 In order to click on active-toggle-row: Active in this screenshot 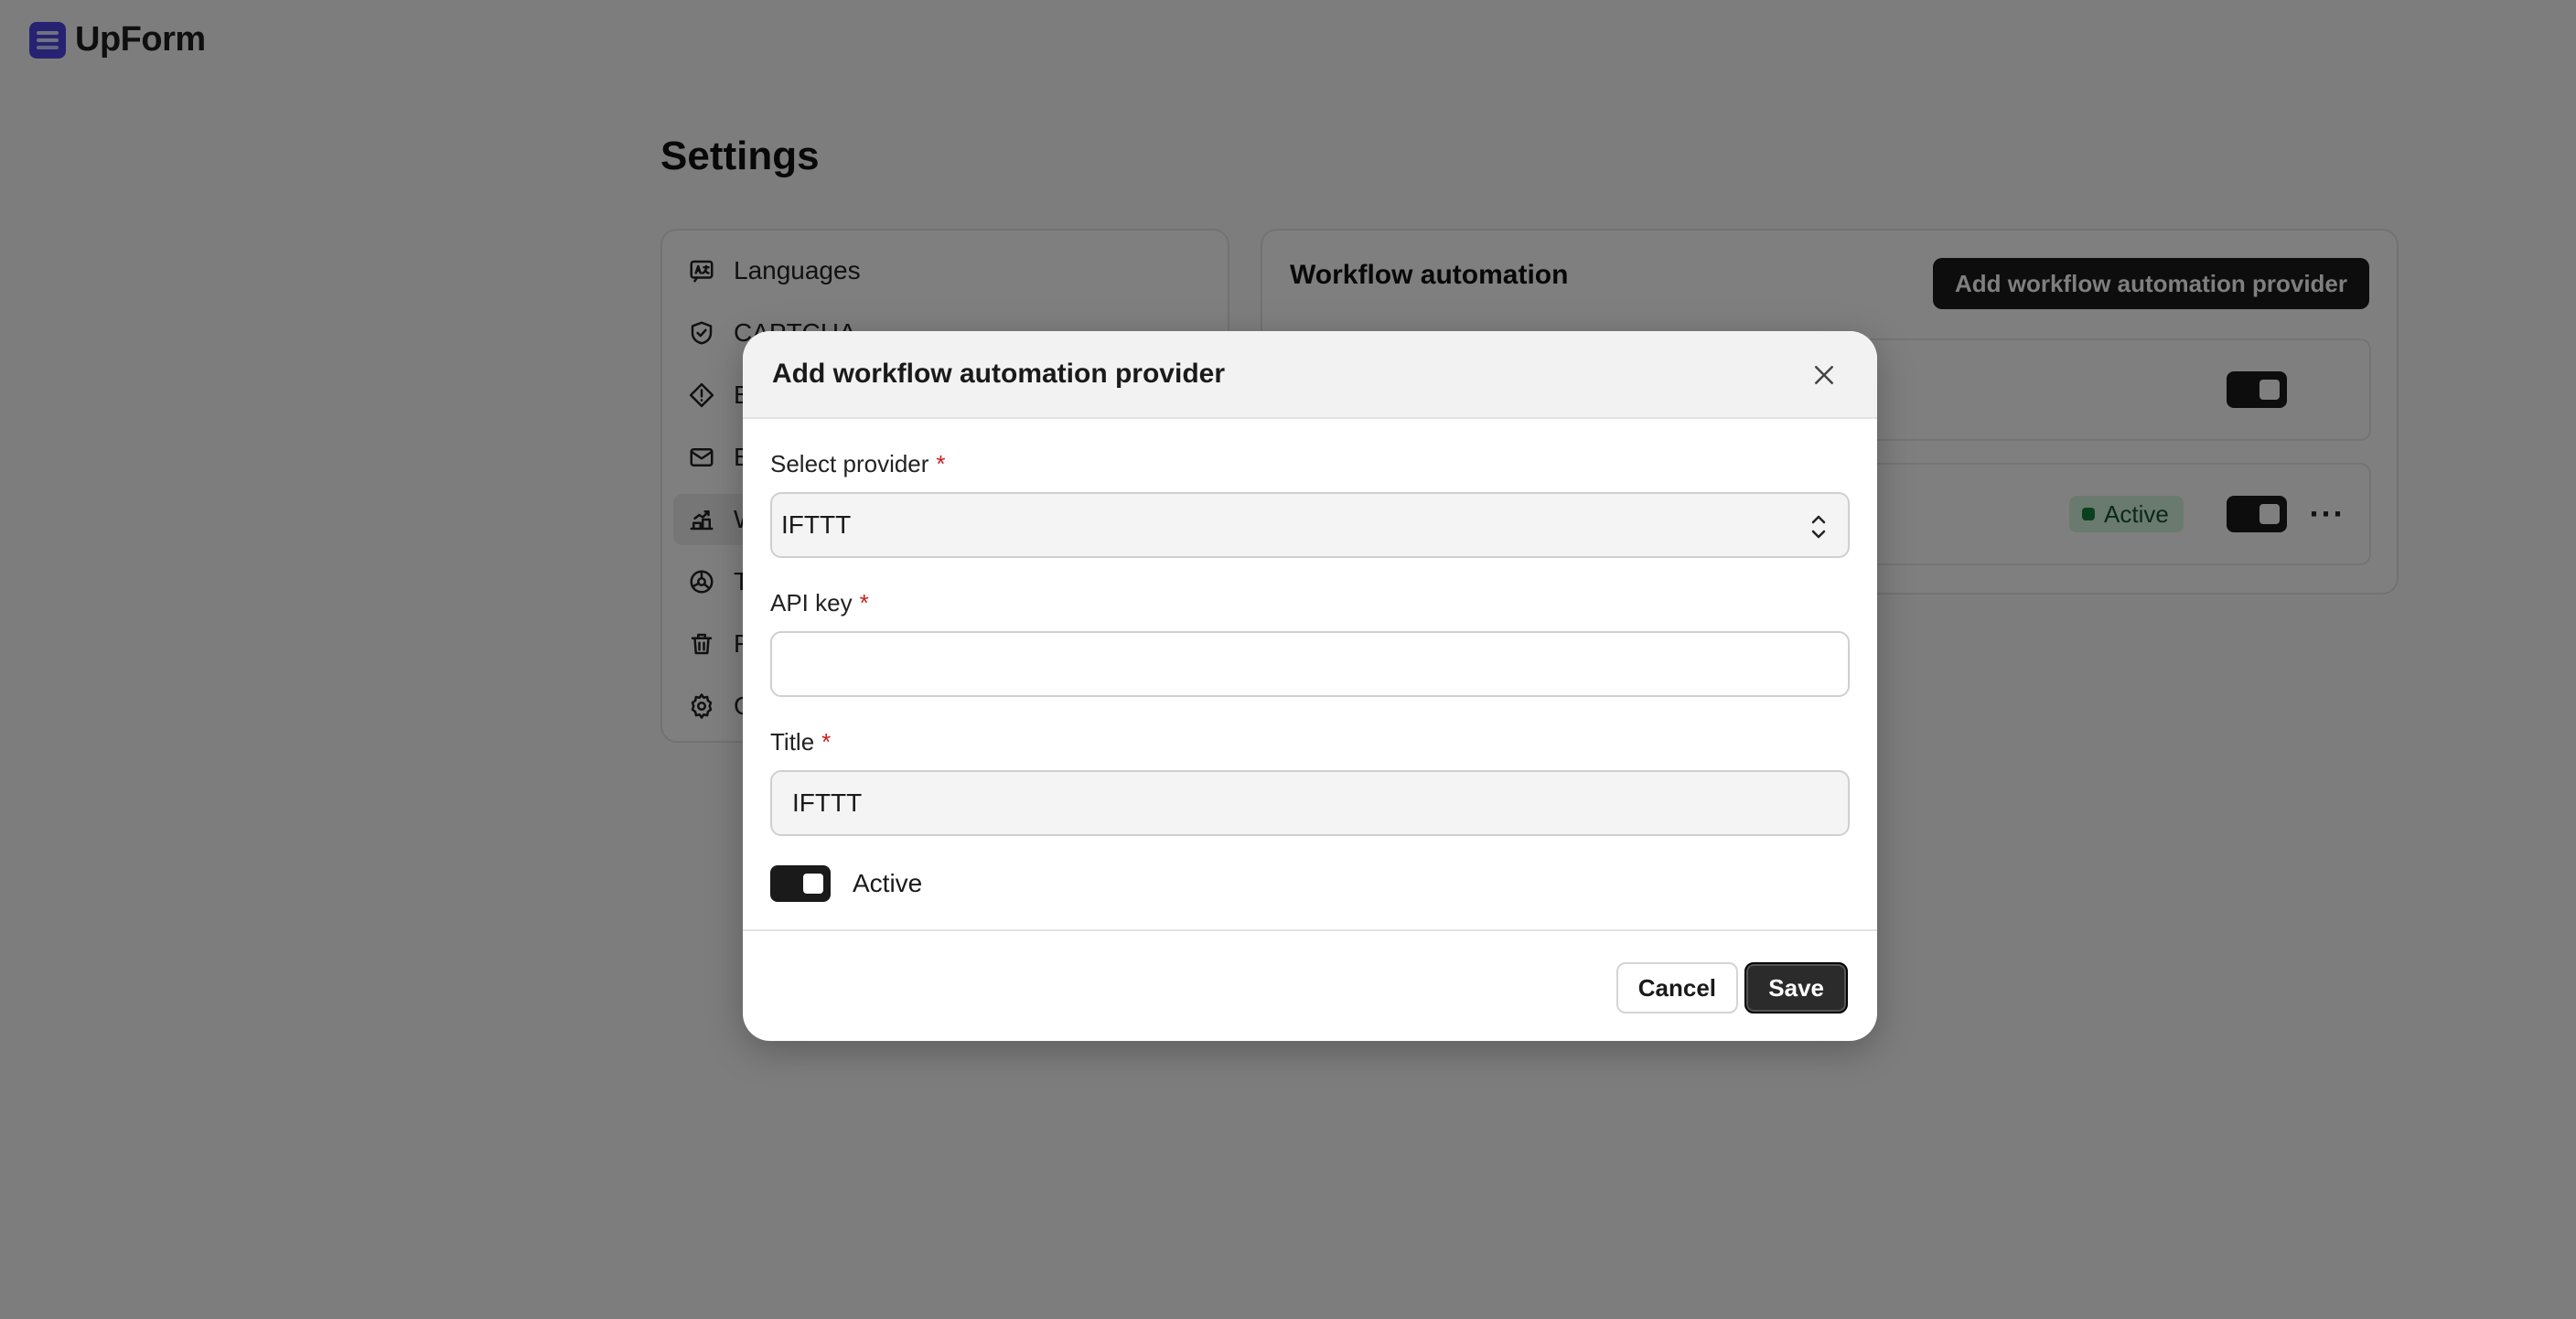, I will do `click(846, 883)`.